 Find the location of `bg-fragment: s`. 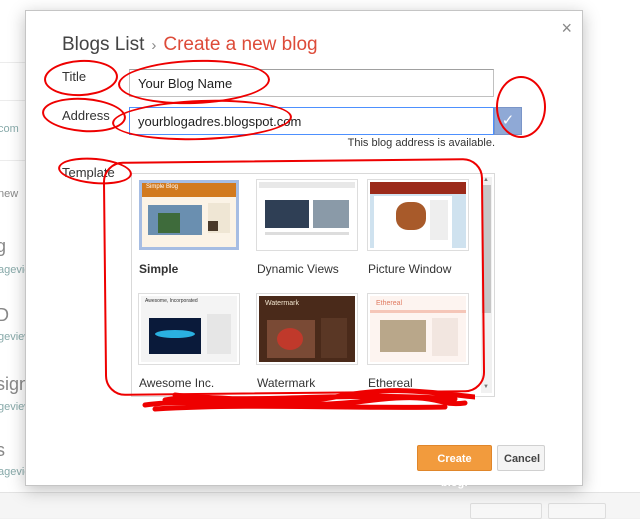

bg-fragment: s is located at coordinates (2, 450).